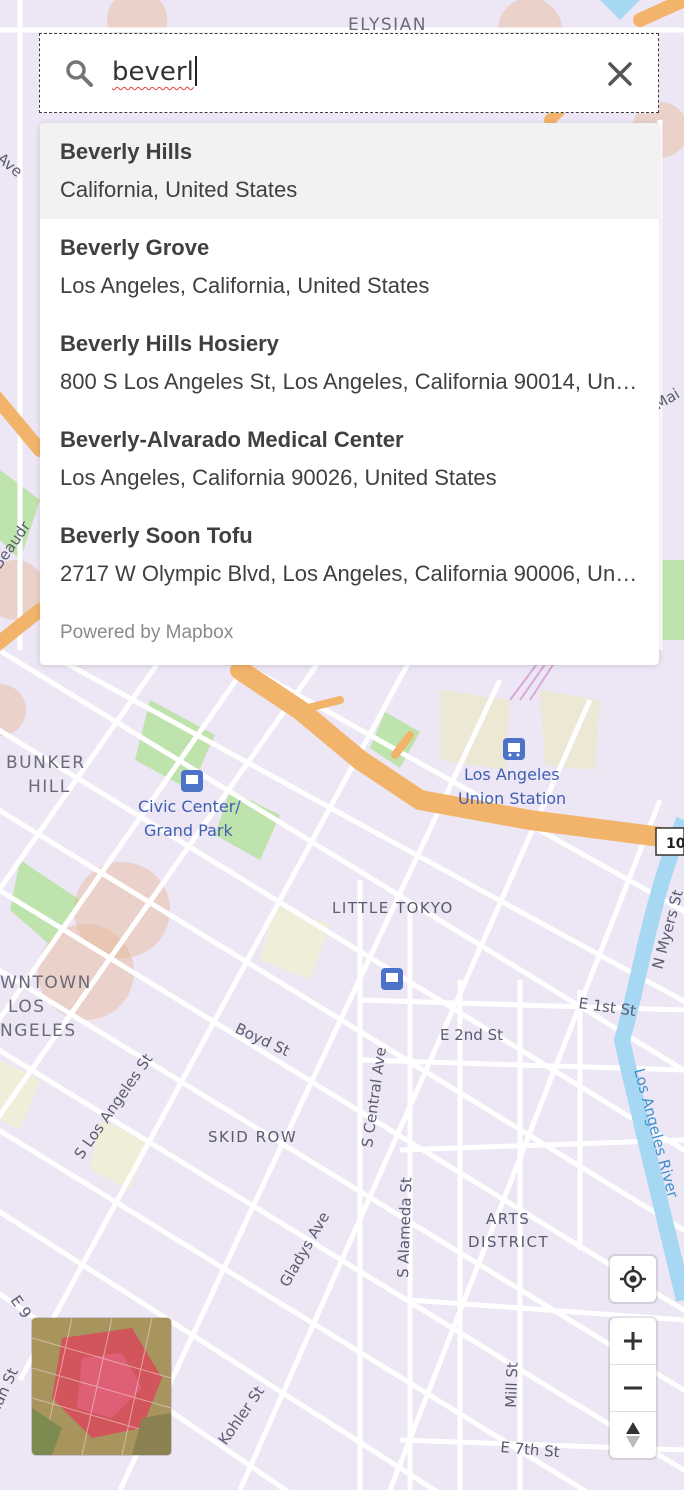 This screenshot has height=1490, width=684. What do you see at coordinates (252, 1137) in the screenshot?
I see `label-skid-row: SKID ROW` at bounding box center [252, 1137].